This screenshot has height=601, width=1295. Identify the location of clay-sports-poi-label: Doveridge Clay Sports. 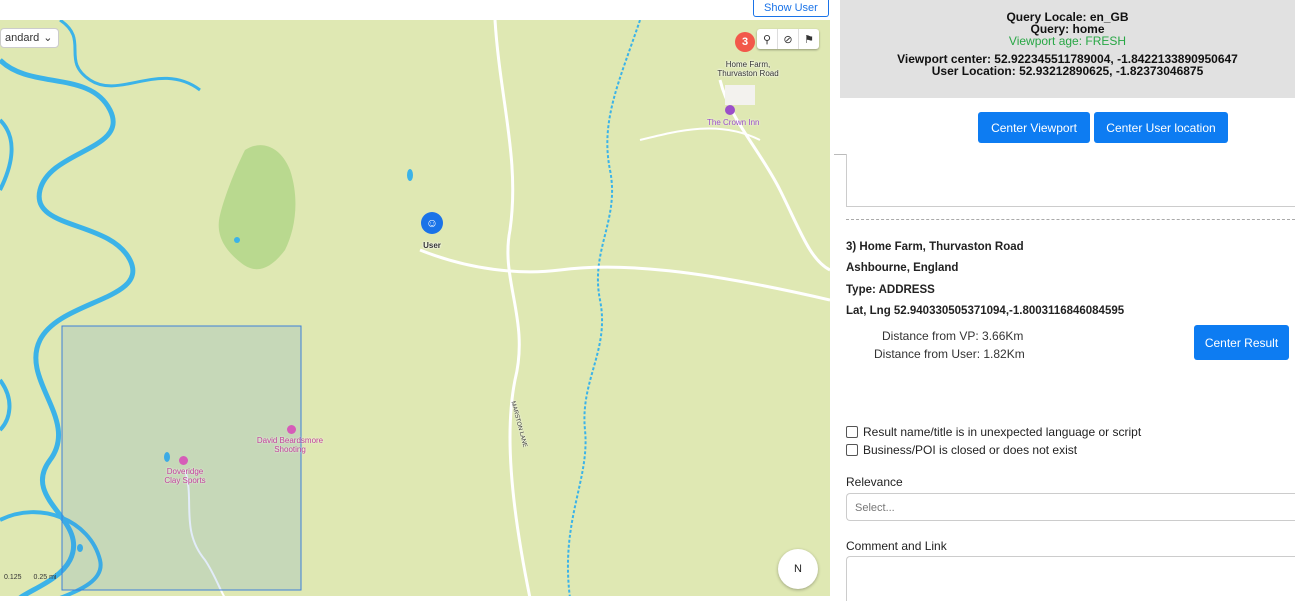
(185, 476).